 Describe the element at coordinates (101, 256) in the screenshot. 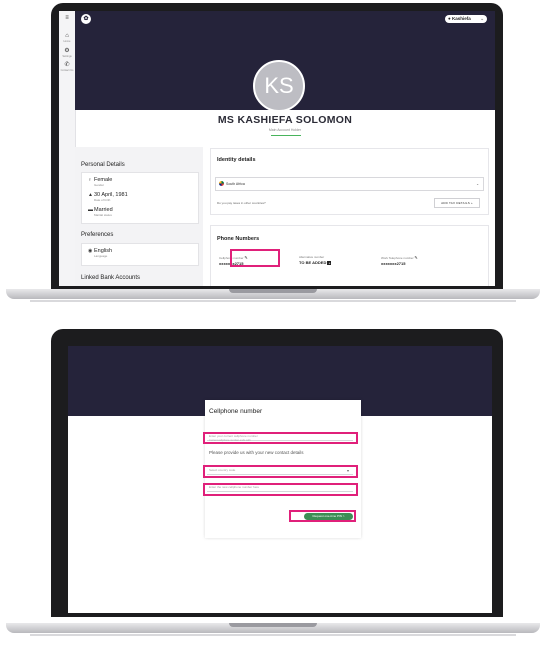

I see `language-label: Language` at that location.